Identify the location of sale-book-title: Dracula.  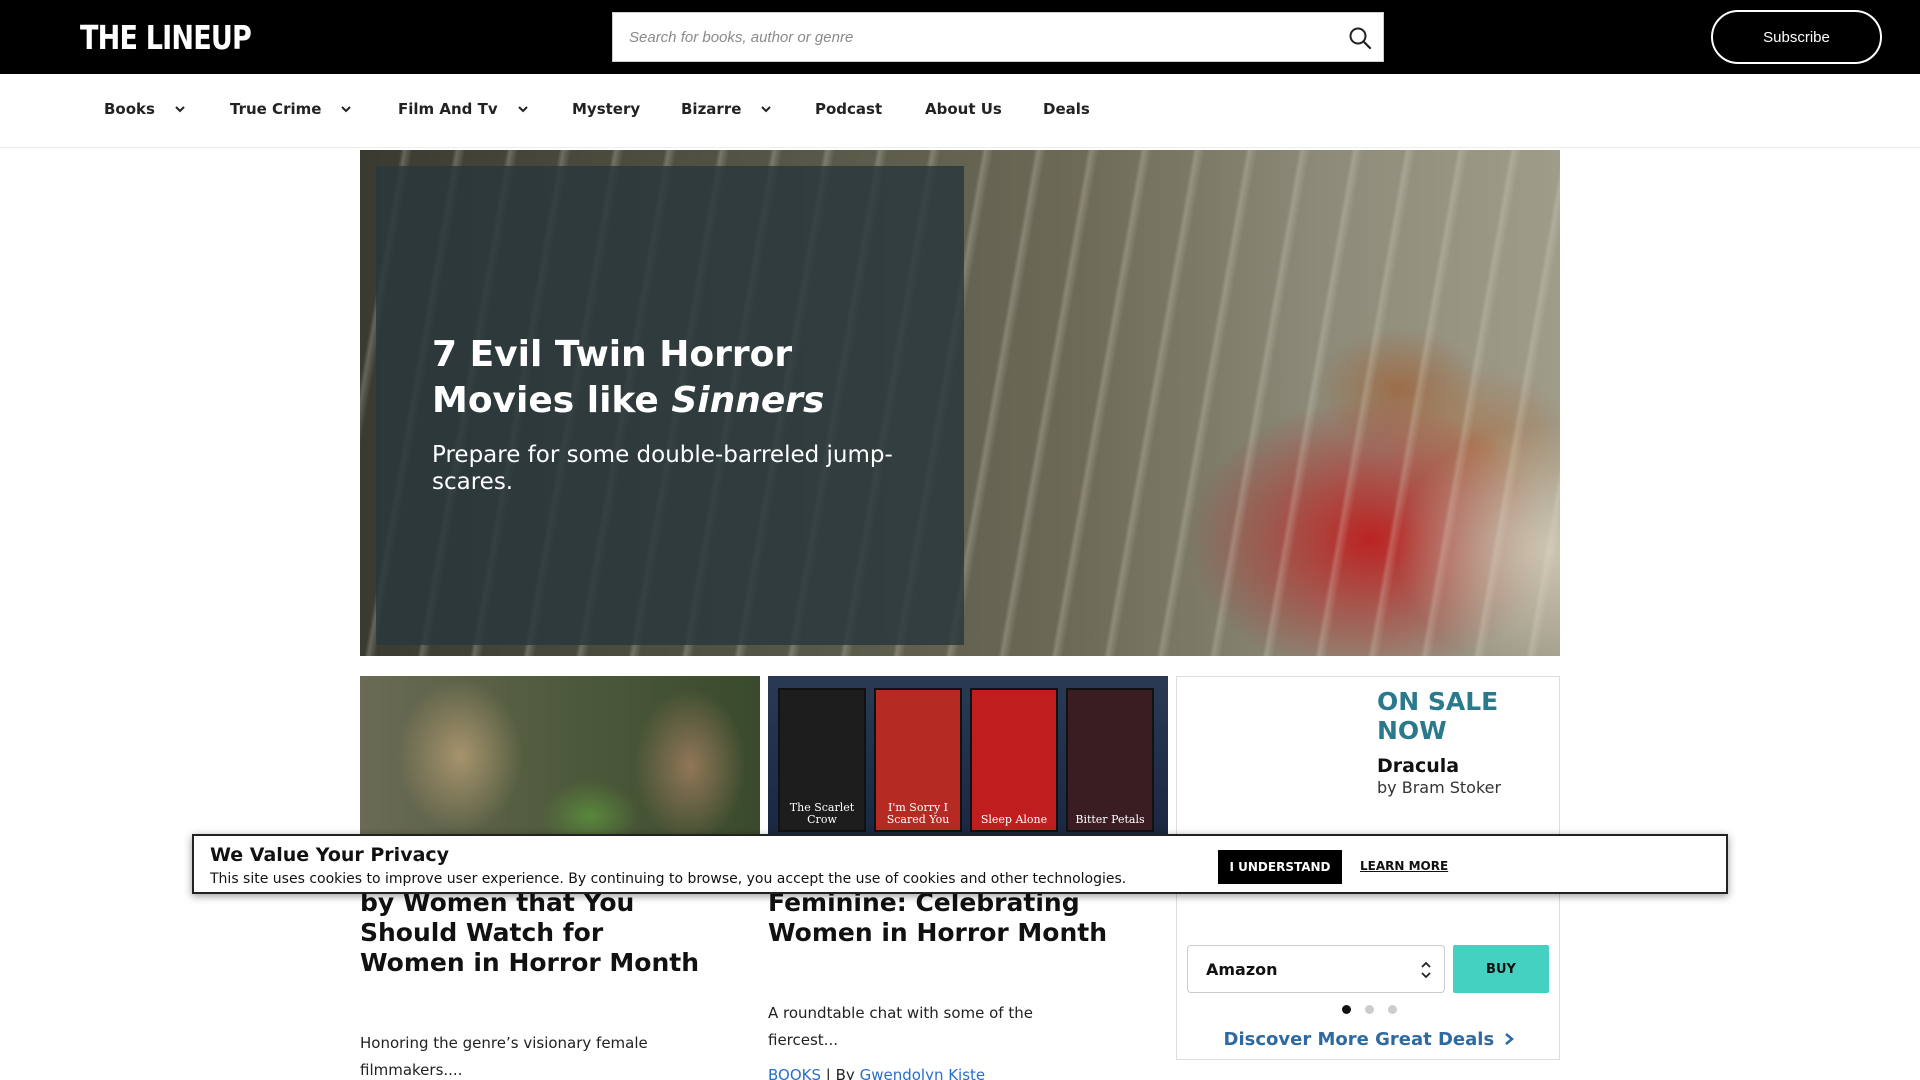
(1418, 766).